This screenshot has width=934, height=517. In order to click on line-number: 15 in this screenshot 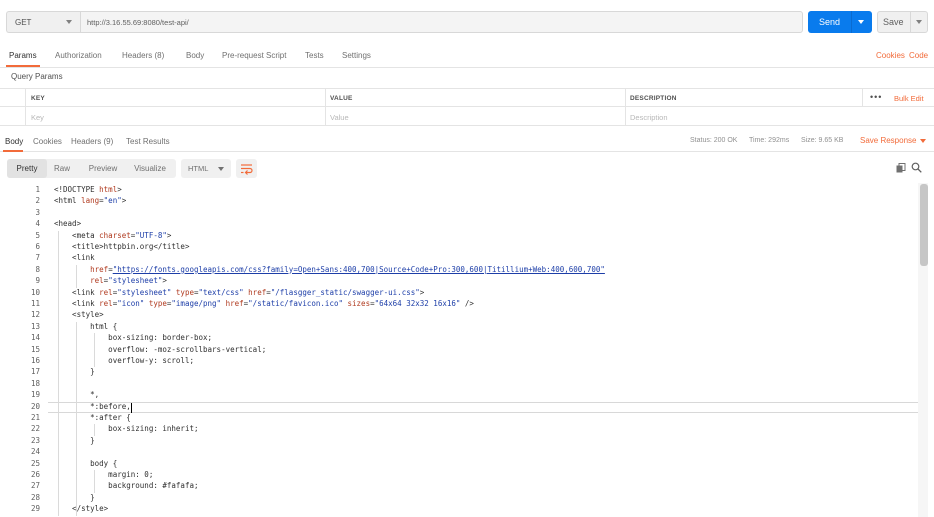, I will do `click(35, 349)`.